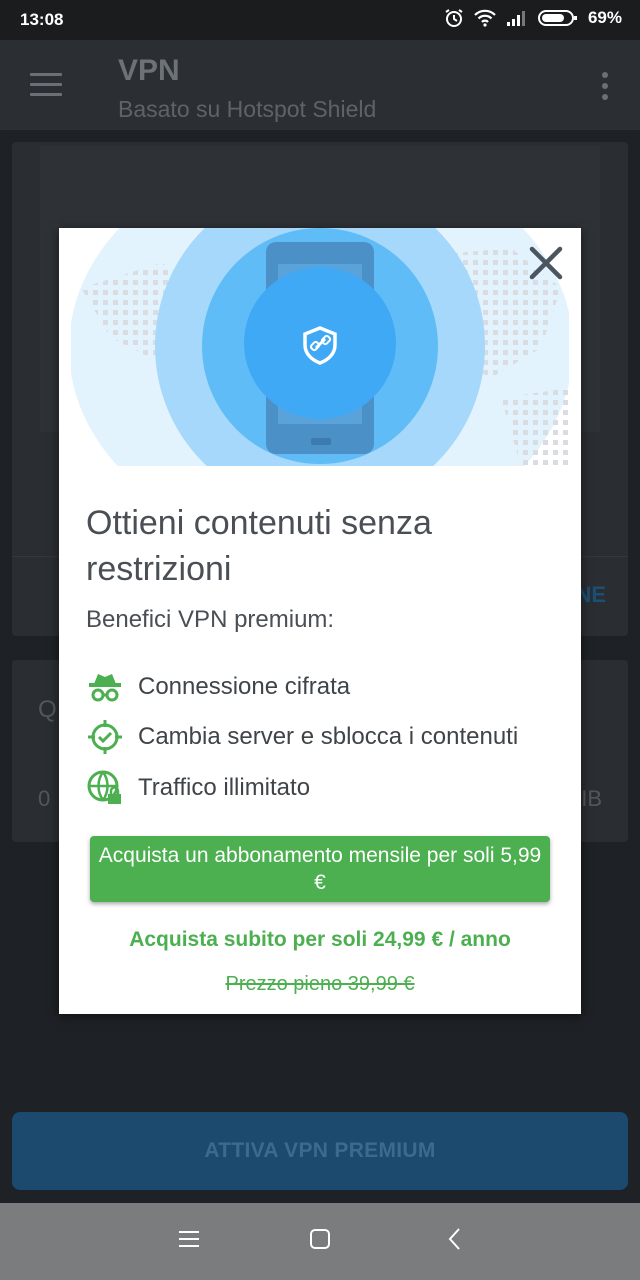  What do you see at coordinates (606, 88) in the screenshot?
I see `overflow-menu-icon` at bounding box center [606, 88].